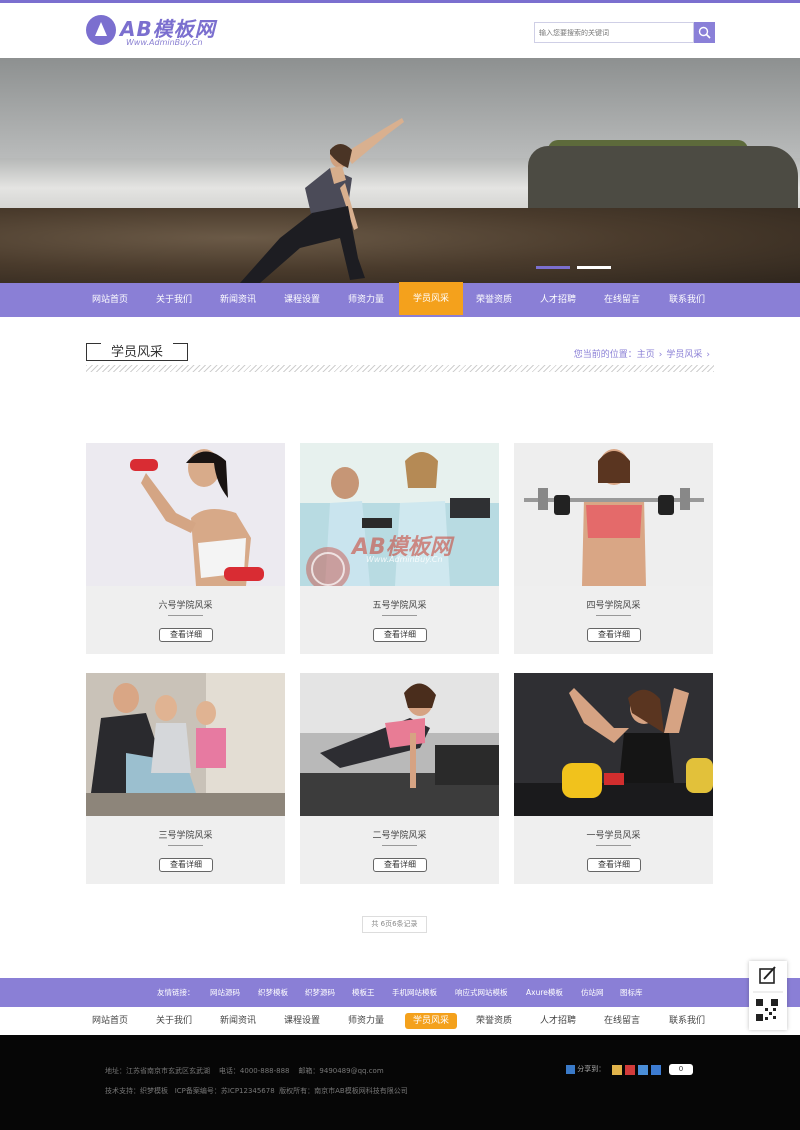  I want to click on card-title: 五号学院风采, so click(399, 604).